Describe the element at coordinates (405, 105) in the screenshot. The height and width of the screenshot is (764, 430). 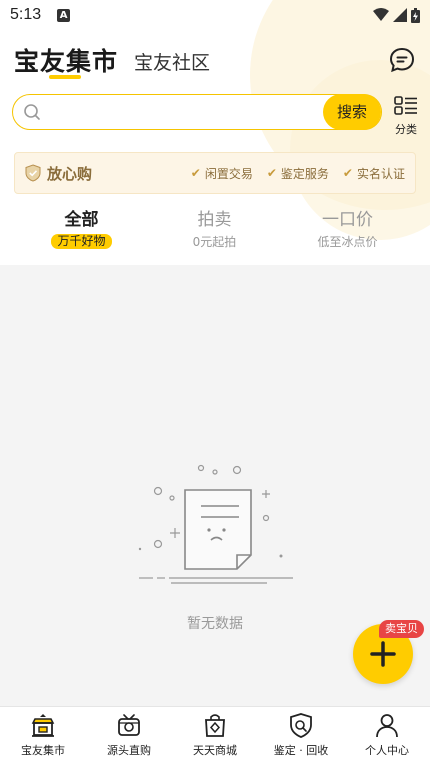
I see `category-list-icon` at that location.